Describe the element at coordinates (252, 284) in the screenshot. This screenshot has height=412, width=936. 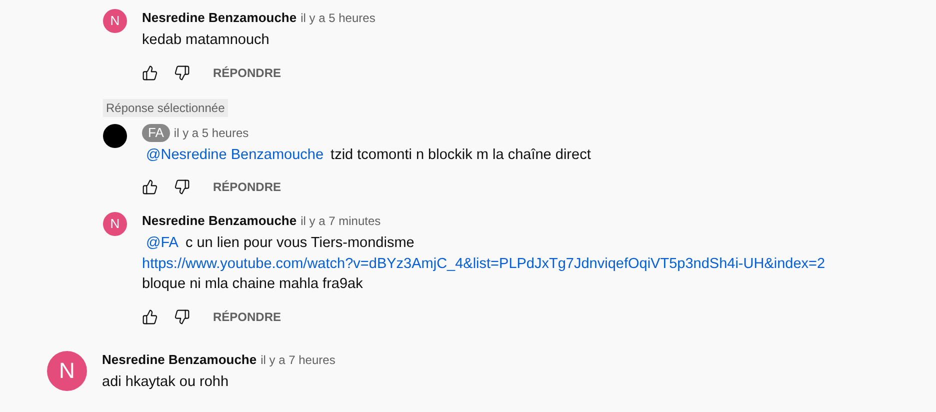
I see `comment-text: bloque ni mla chaine mahla fra9ak` at that location.